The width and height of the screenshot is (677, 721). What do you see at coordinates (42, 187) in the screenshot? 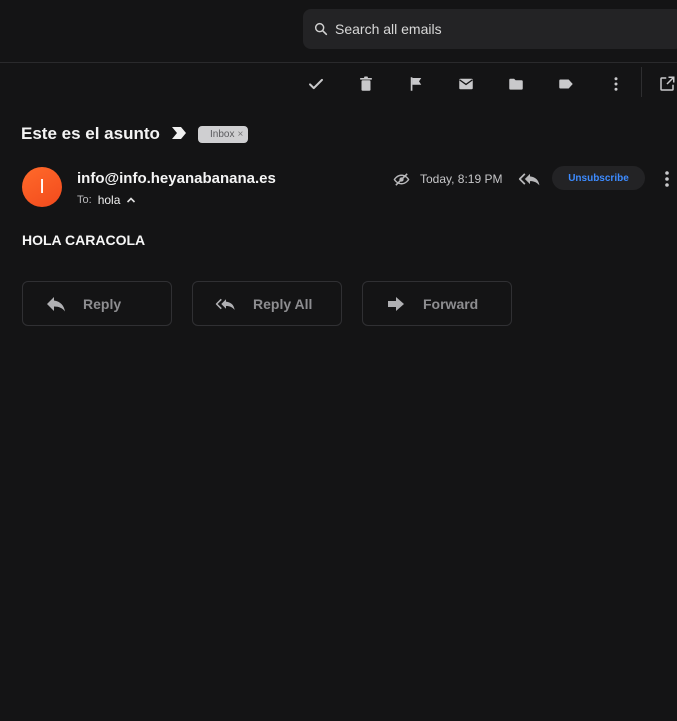
I see `sender-avatar: I` at bounding box center [42, 187].